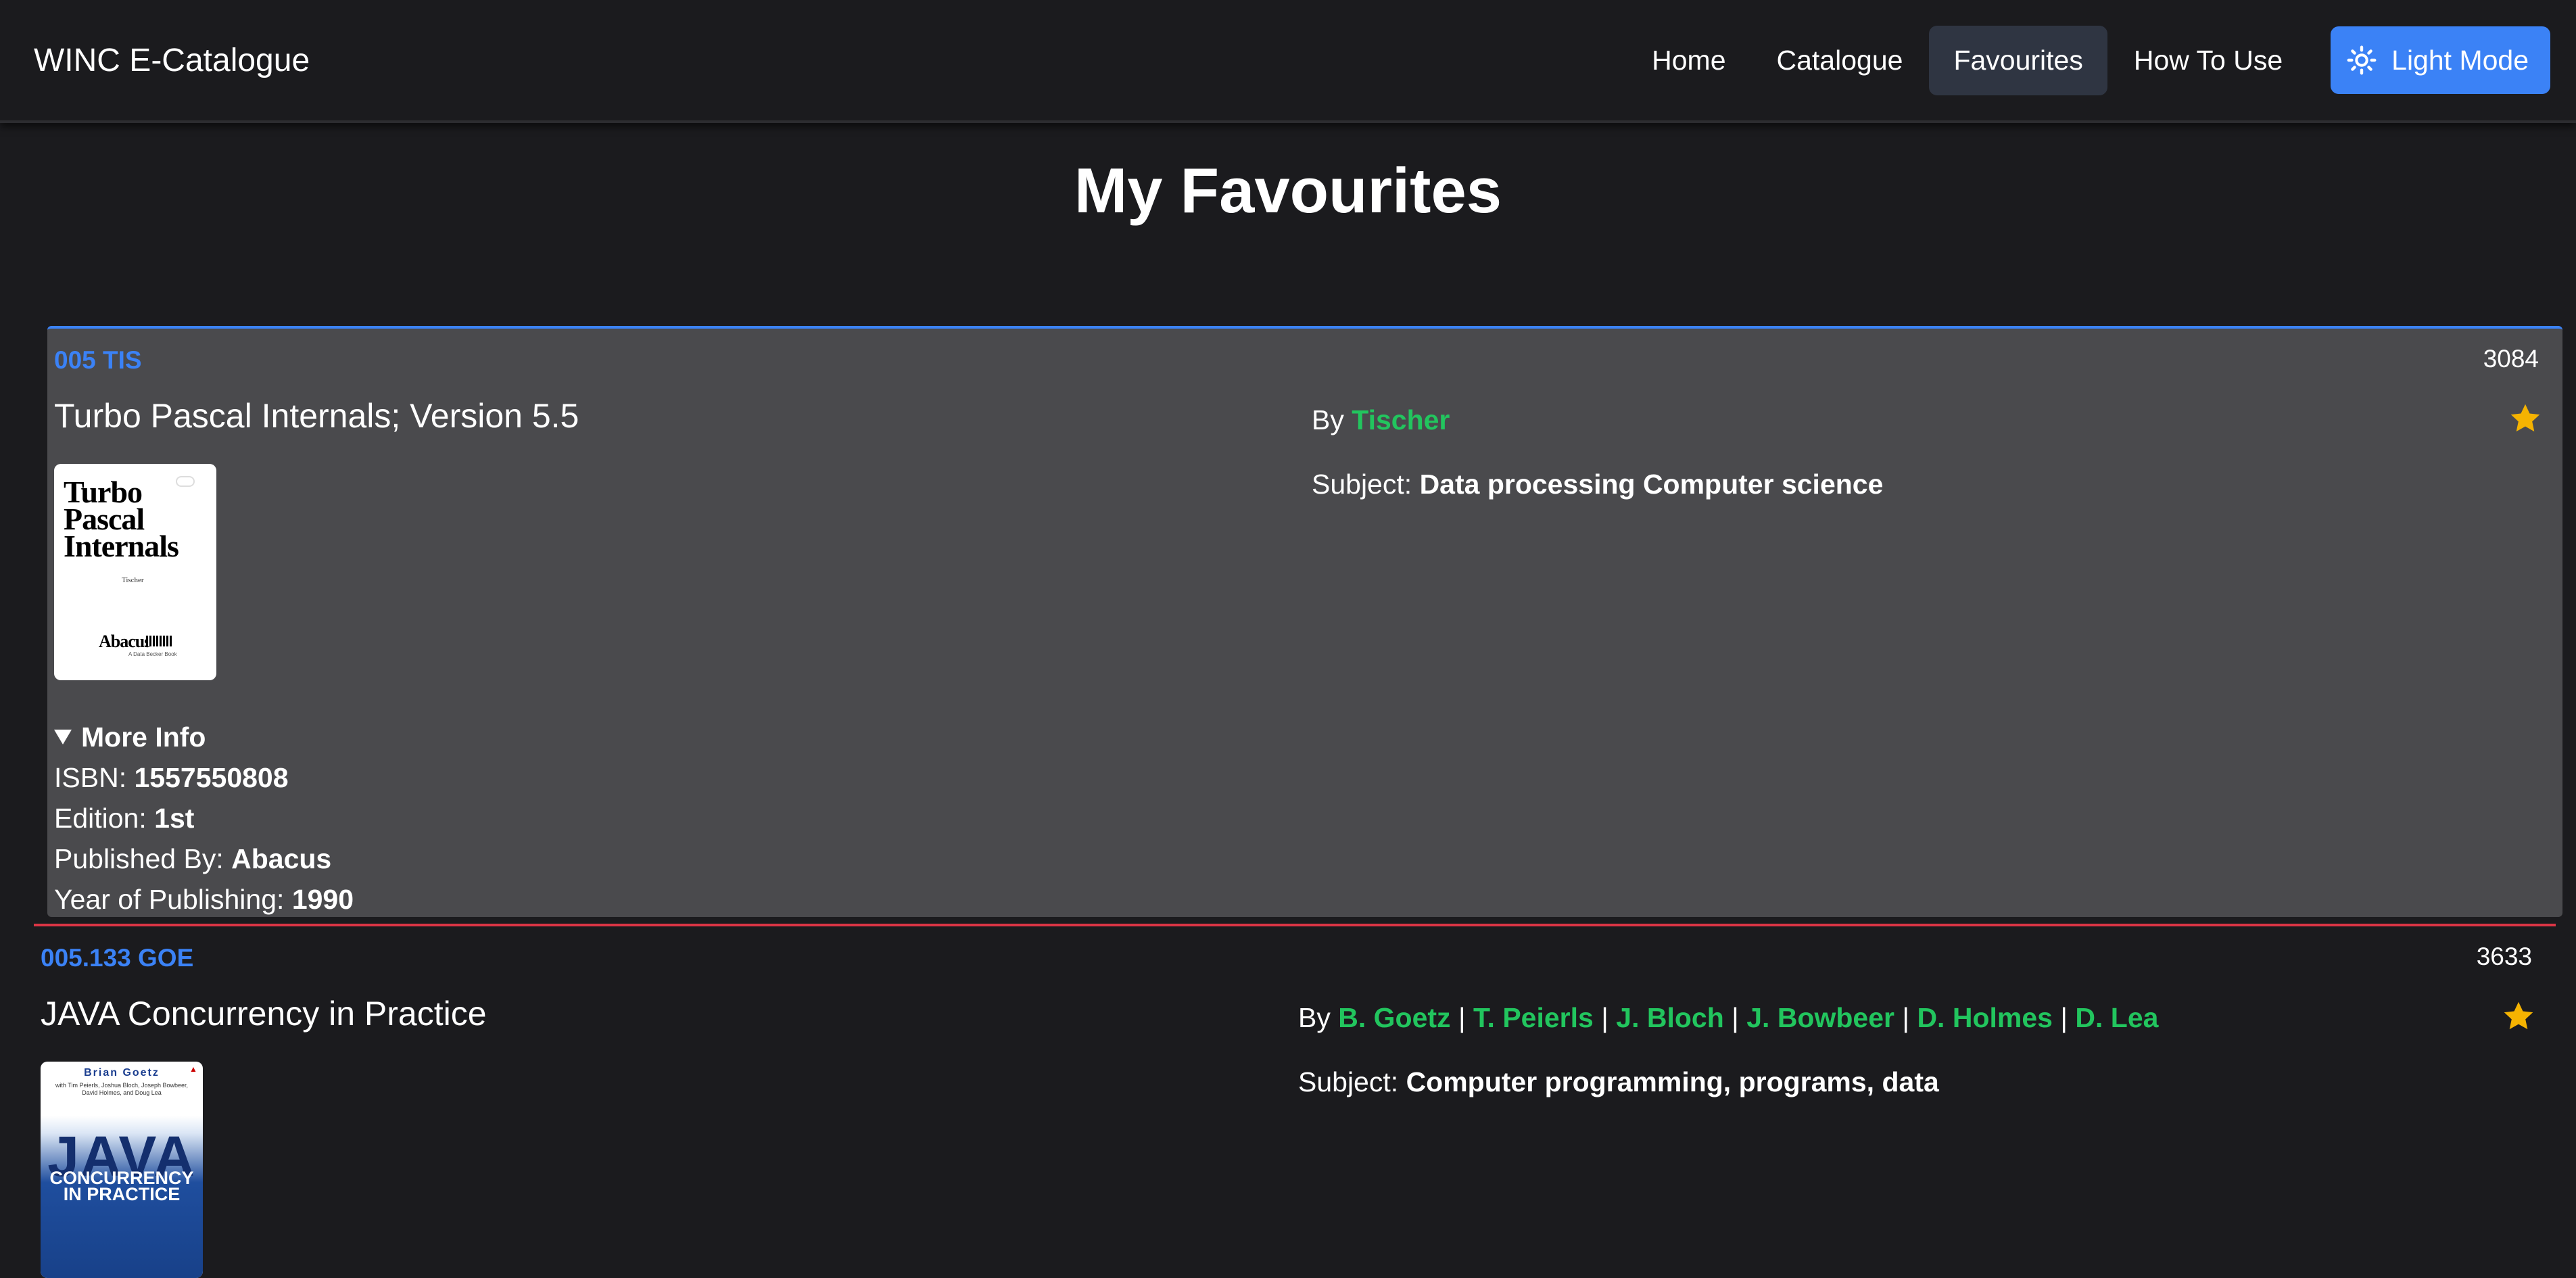  I want to click on nav-catalogue-link: Catalogue, so click(1840, 60).